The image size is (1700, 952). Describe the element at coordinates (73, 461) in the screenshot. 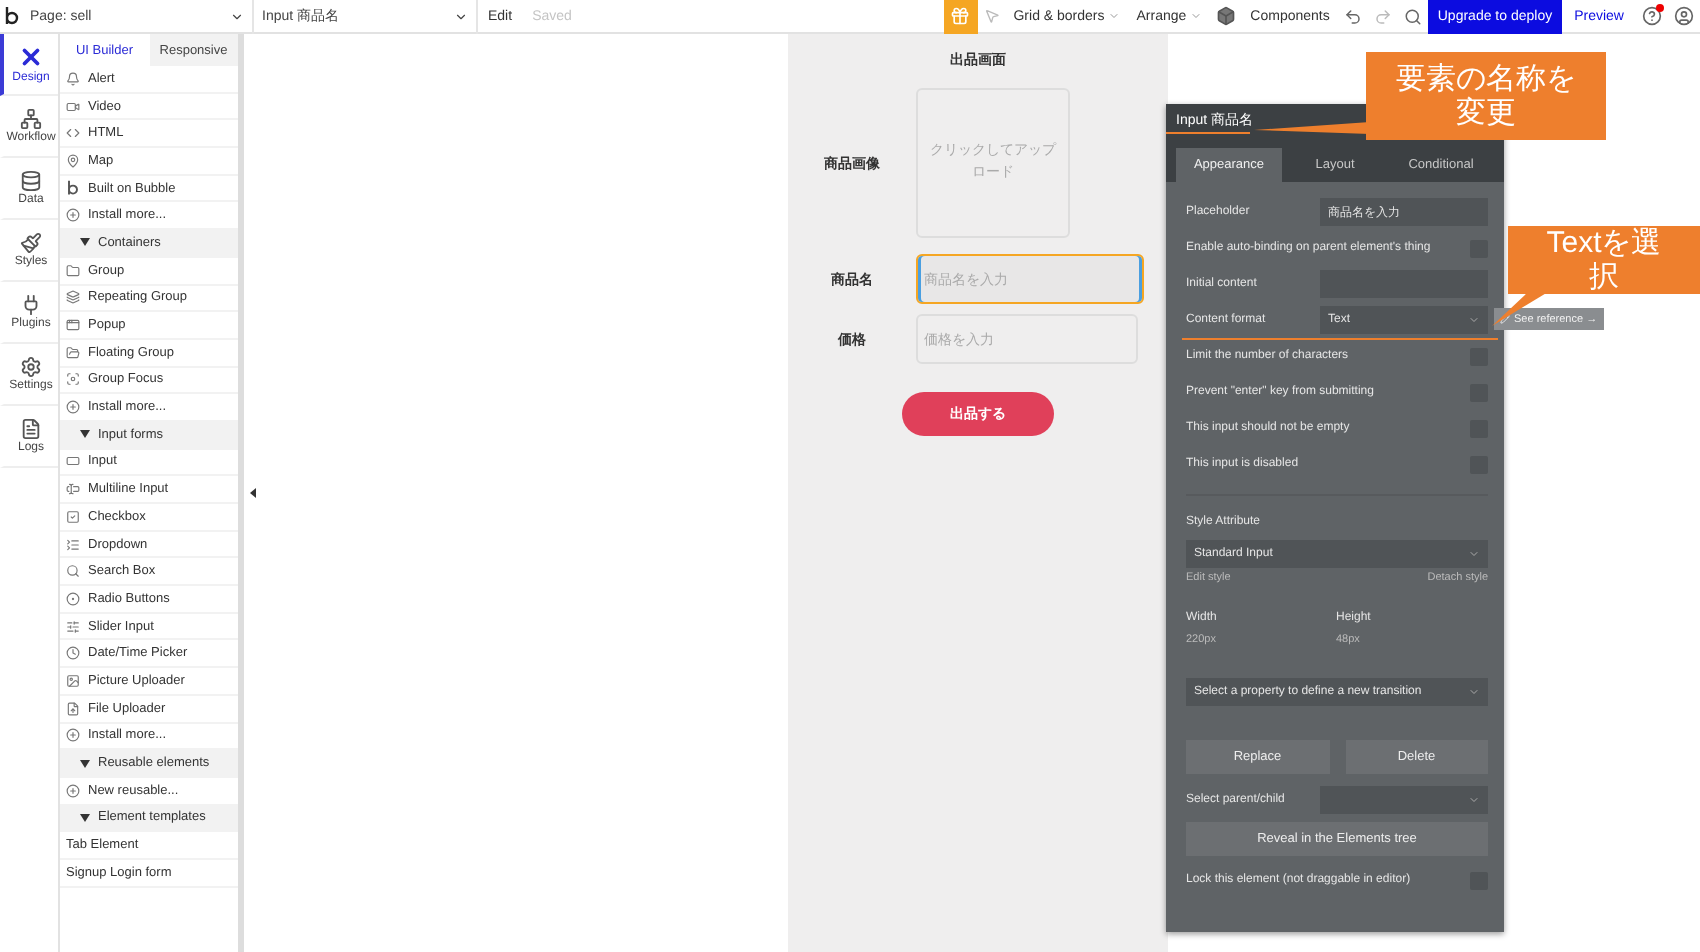

I see `input-icon` at that location.